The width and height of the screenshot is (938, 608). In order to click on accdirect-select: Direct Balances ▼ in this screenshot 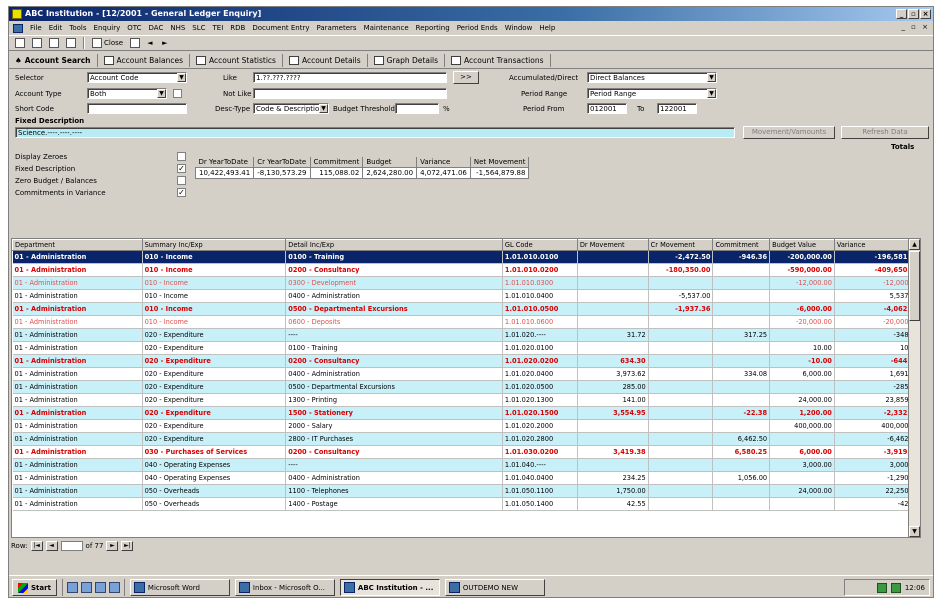, I will do `click(652, 77)`.